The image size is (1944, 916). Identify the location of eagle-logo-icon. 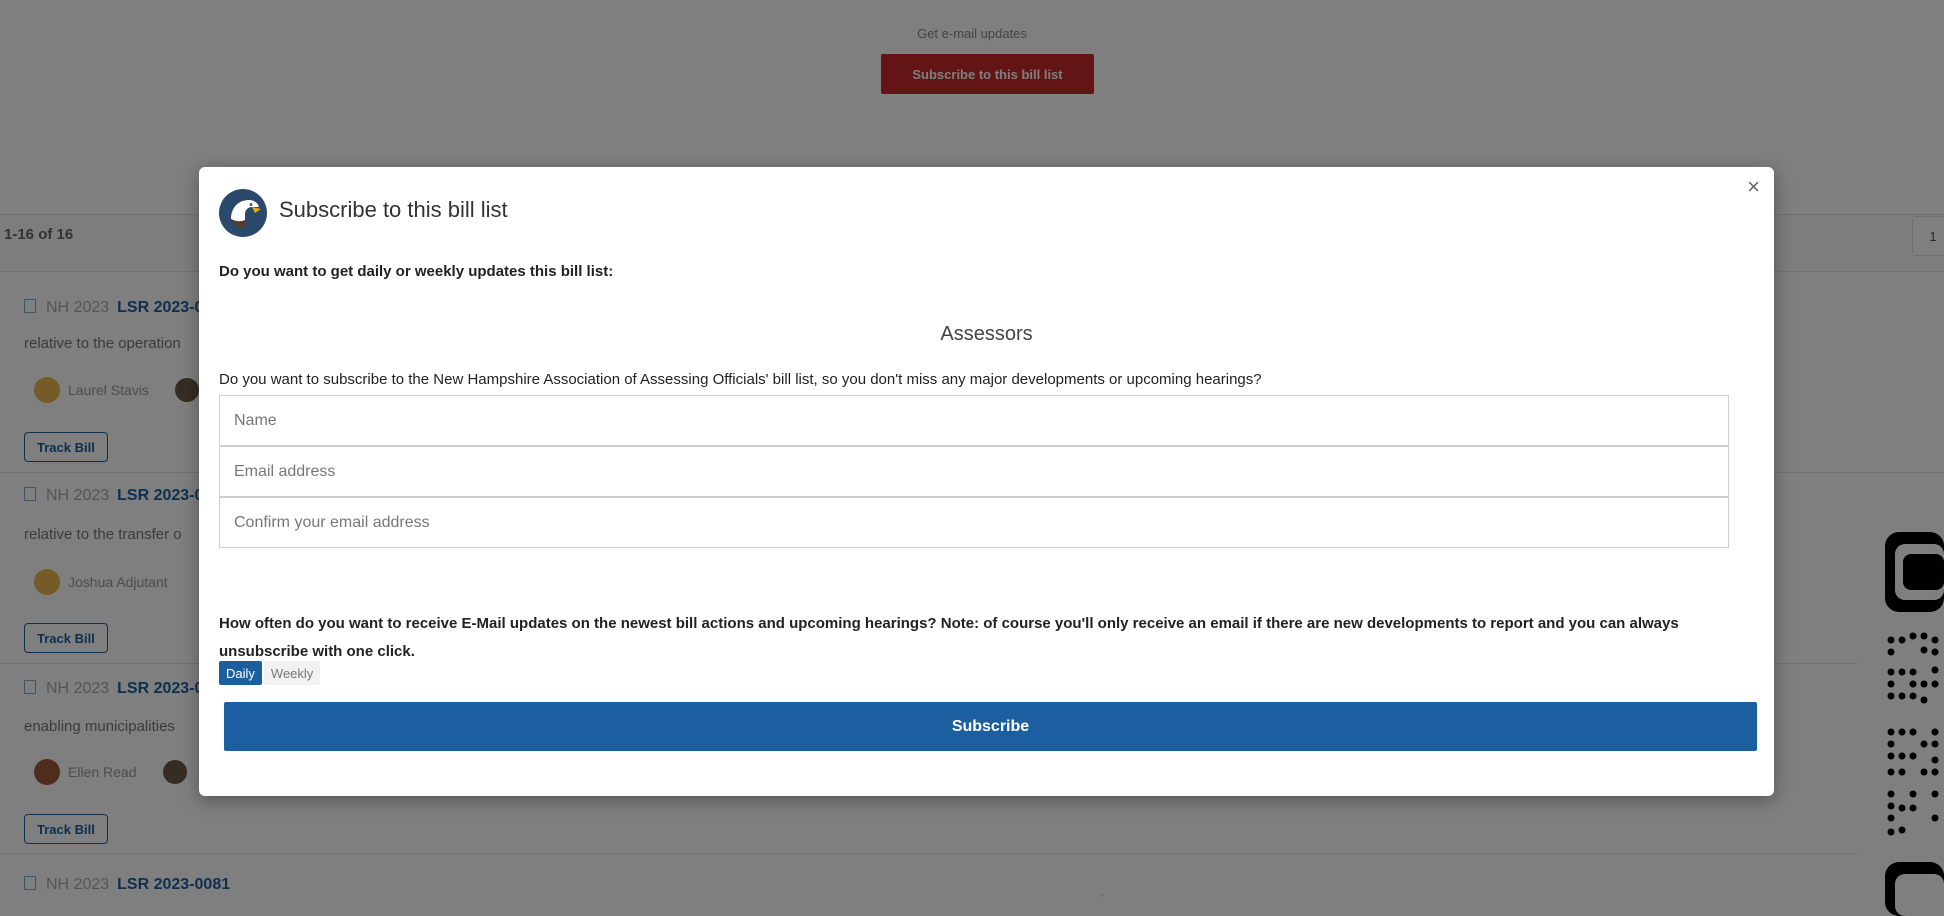
(243, 213).